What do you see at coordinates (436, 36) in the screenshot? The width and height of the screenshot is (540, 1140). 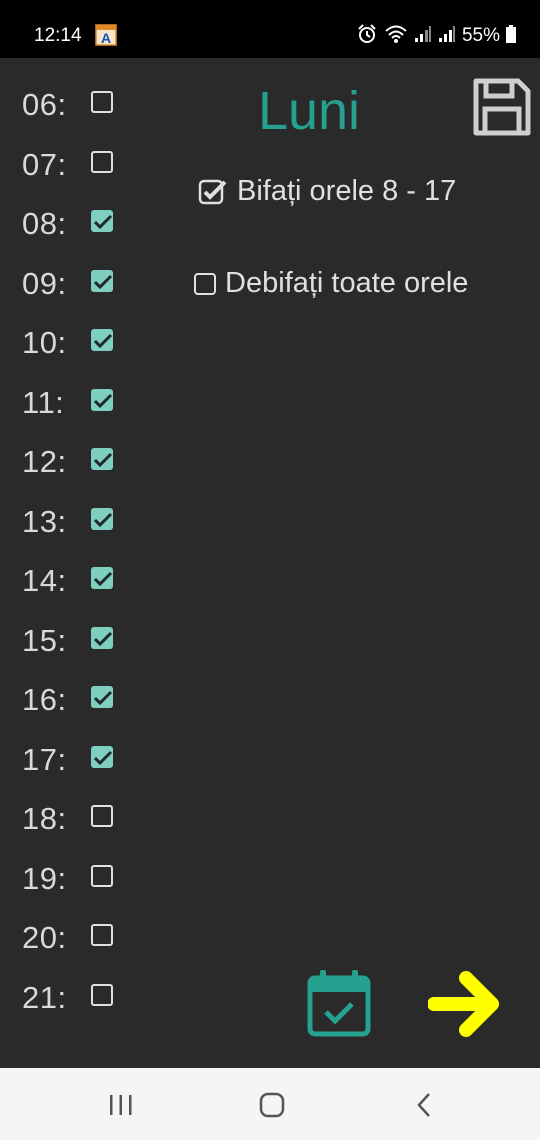 I see `status-icons: 55%` at bounding box center [436, 36].